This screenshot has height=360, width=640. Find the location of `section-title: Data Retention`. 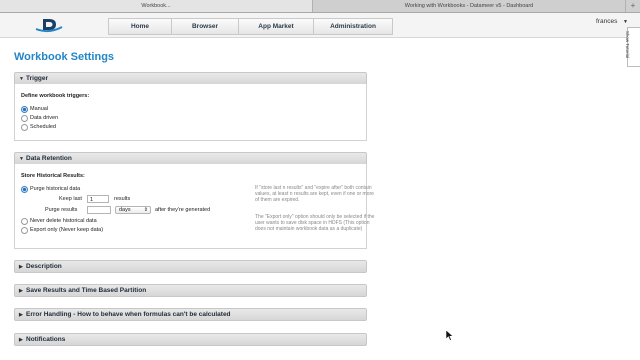

section-title: Data Retention is located at coordinates (49, 158).